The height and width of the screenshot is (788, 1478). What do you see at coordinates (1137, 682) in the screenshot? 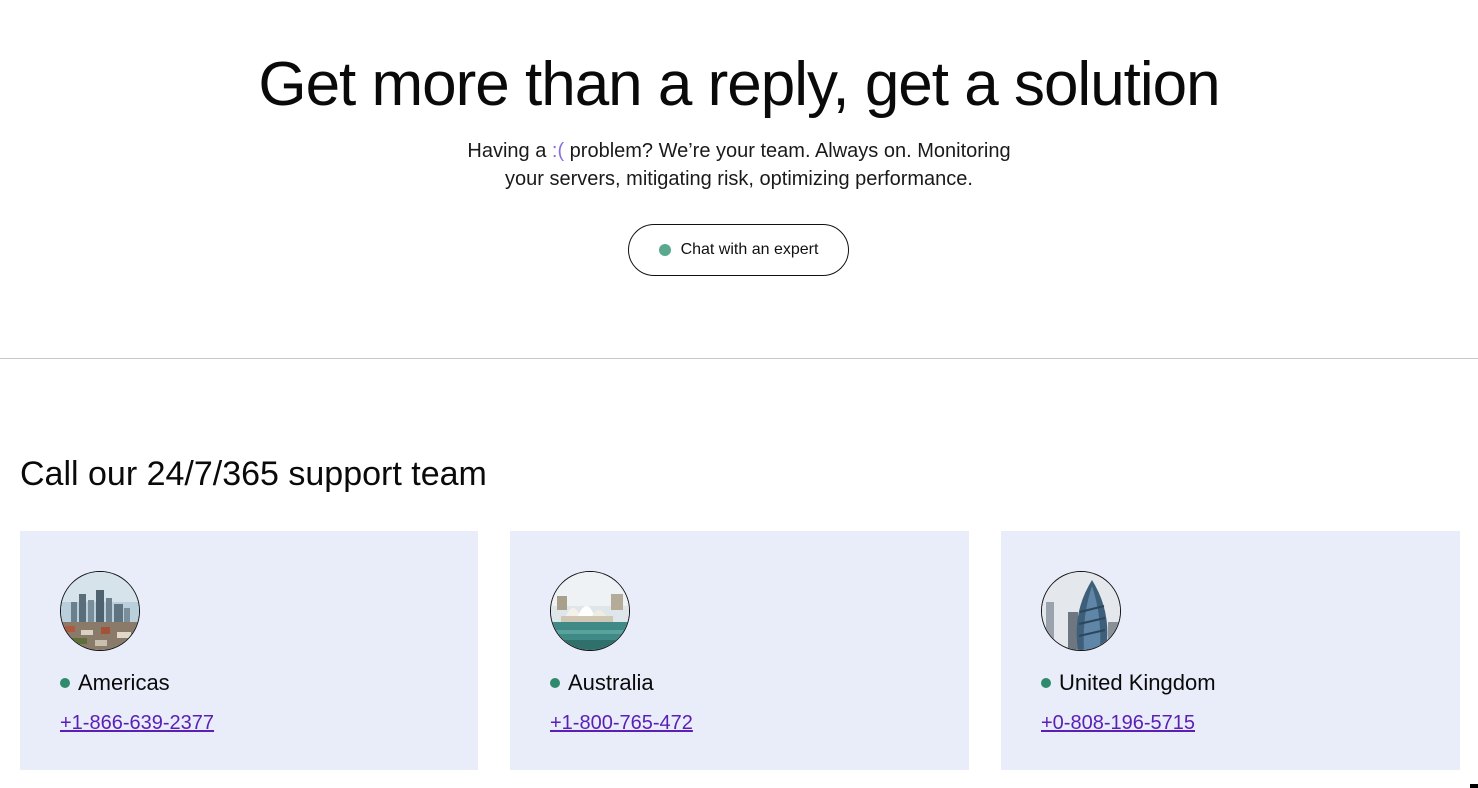
I see `region-name: United Kingdom` at bounding box center [1137, 682].